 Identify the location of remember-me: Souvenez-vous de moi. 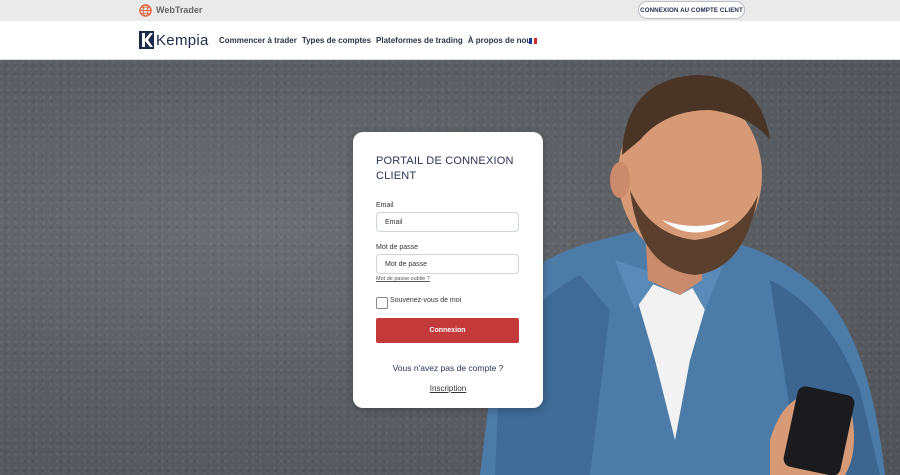
(418, 303).